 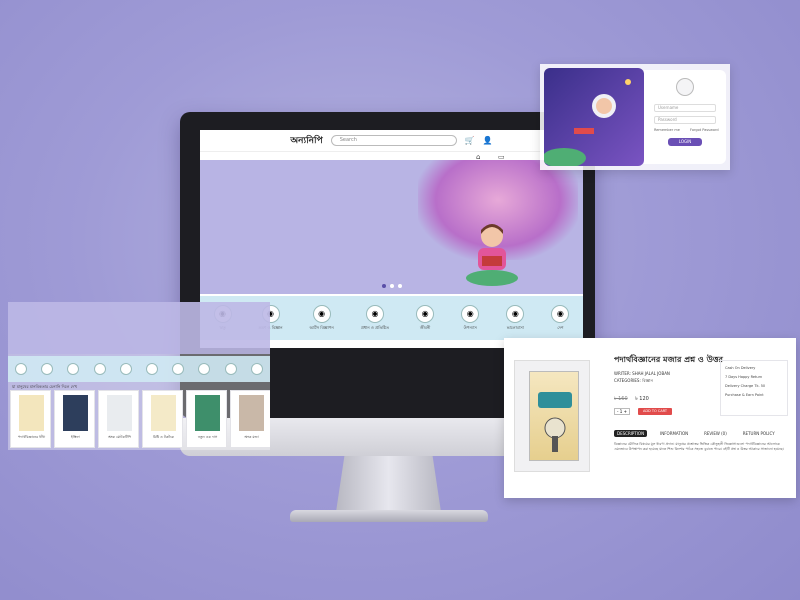 I want to click on user-icon: 👤, so click(x=488, y=140).